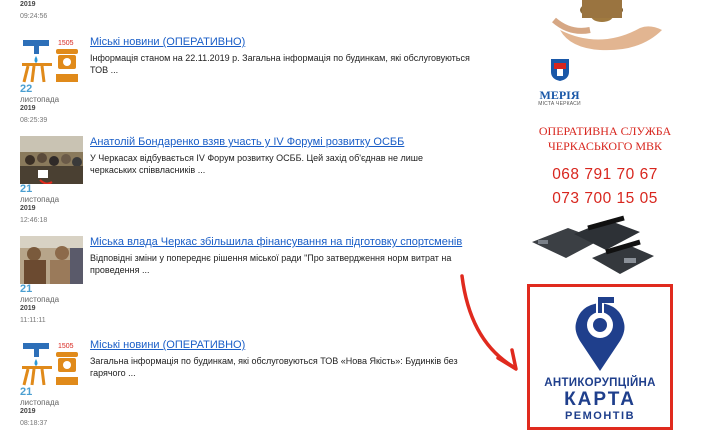 The width and height of the screenshot is (710, 434). Describe the element at coordinates (605, 146) in the screenshot. I see `service-line2: ЧЕРКАСЬКОГО МВК` at that location.